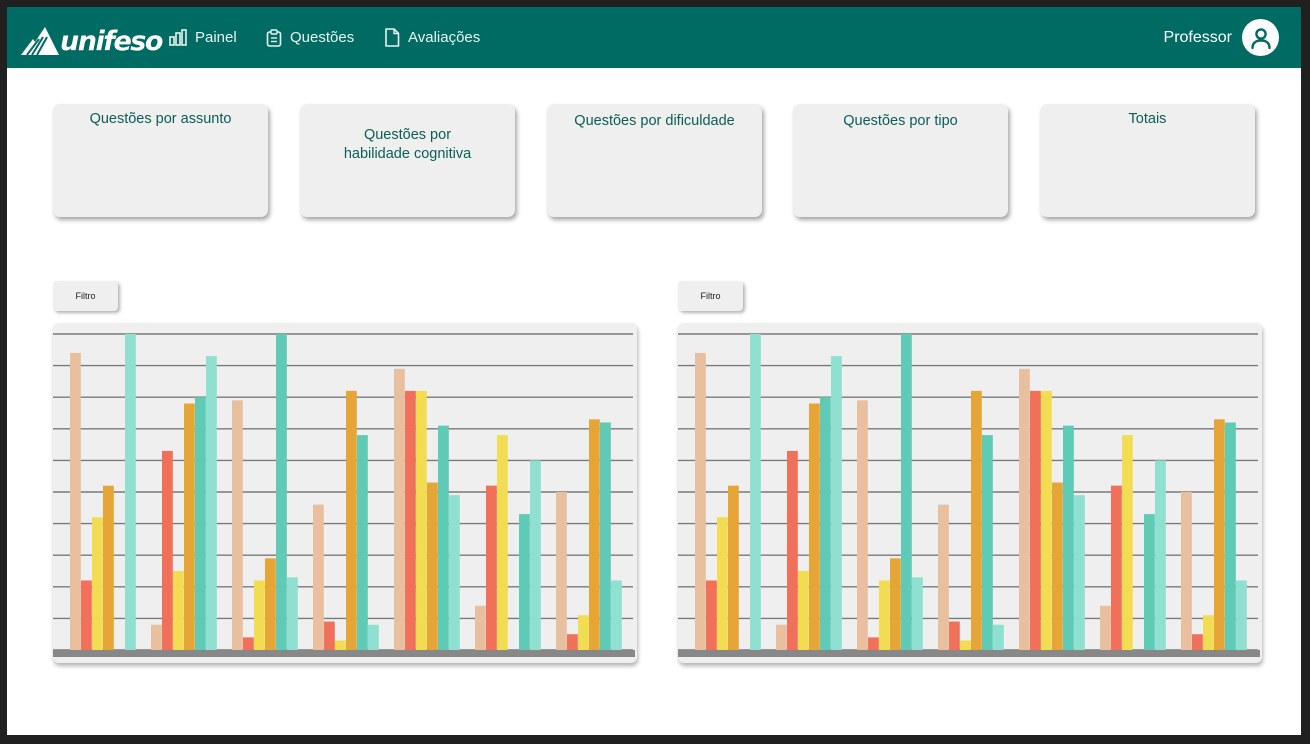 Image resolution: width=1310 pixels, height=744 pixels. I want to click on nav-item-label: Painel, so click(216, 37).